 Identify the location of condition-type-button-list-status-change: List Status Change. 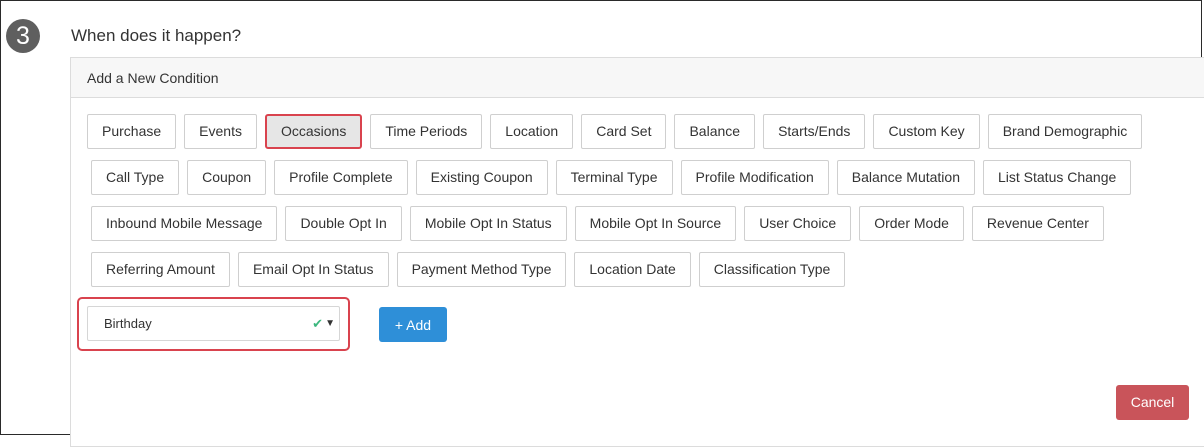
(1057, 177).